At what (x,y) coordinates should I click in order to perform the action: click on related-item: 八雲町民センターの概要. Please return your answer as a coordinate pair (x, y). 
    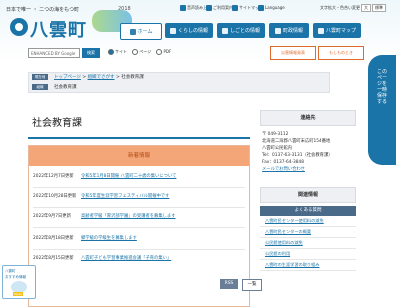
    Looking at the image, I should click on (308, 232).